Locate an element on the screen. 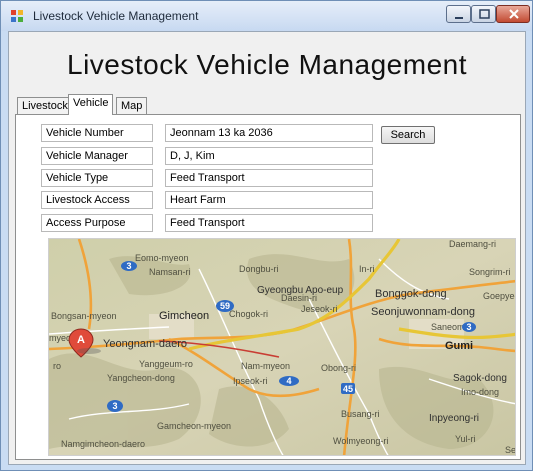  place-label: Gumi is located at coordinates (459, 346).